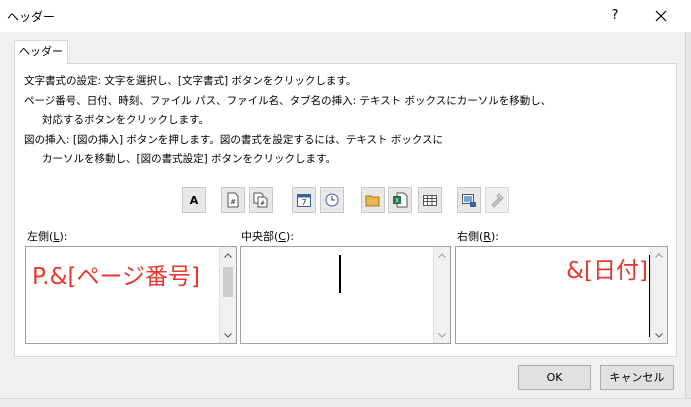 This screenshot has height=407, width=691. I want to click on center-scrollbar, so click(441, 295).